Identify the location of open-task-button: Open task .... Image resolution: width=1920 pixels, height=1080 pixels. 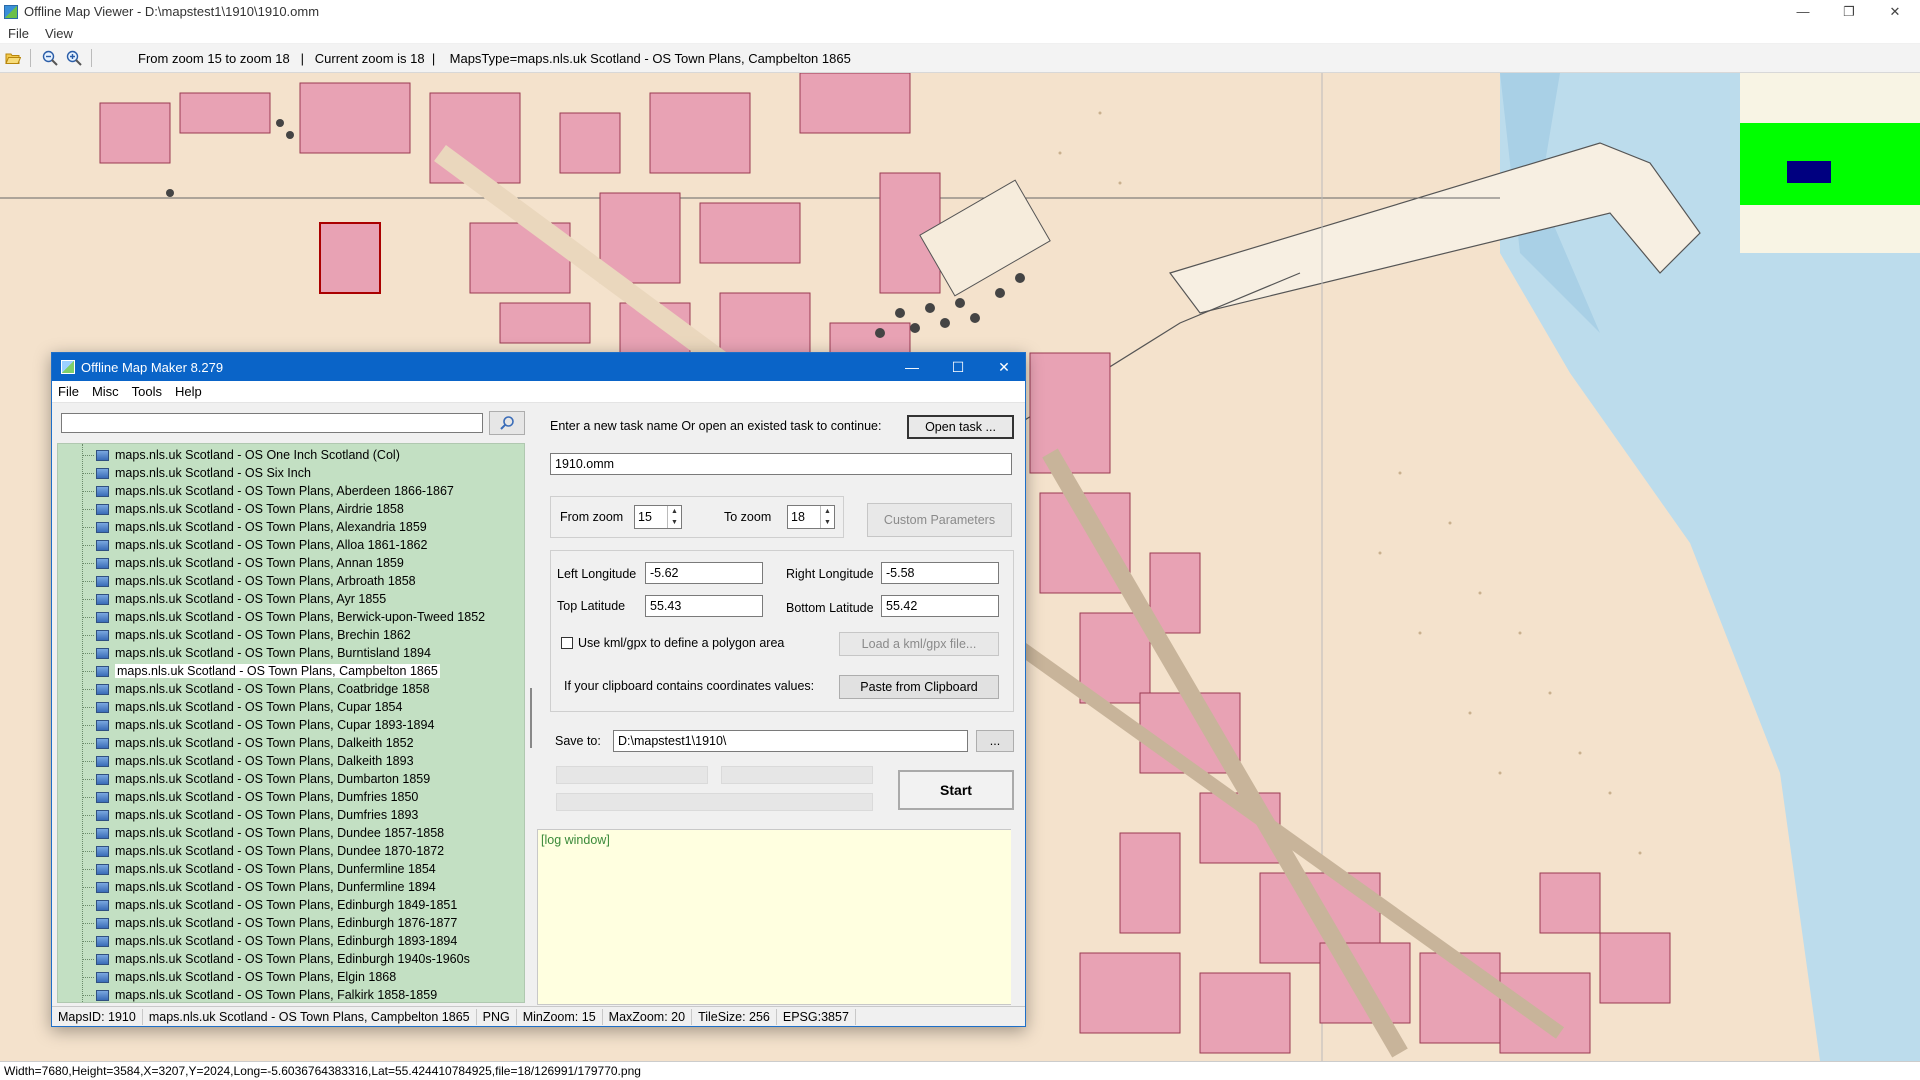
(960, 427).